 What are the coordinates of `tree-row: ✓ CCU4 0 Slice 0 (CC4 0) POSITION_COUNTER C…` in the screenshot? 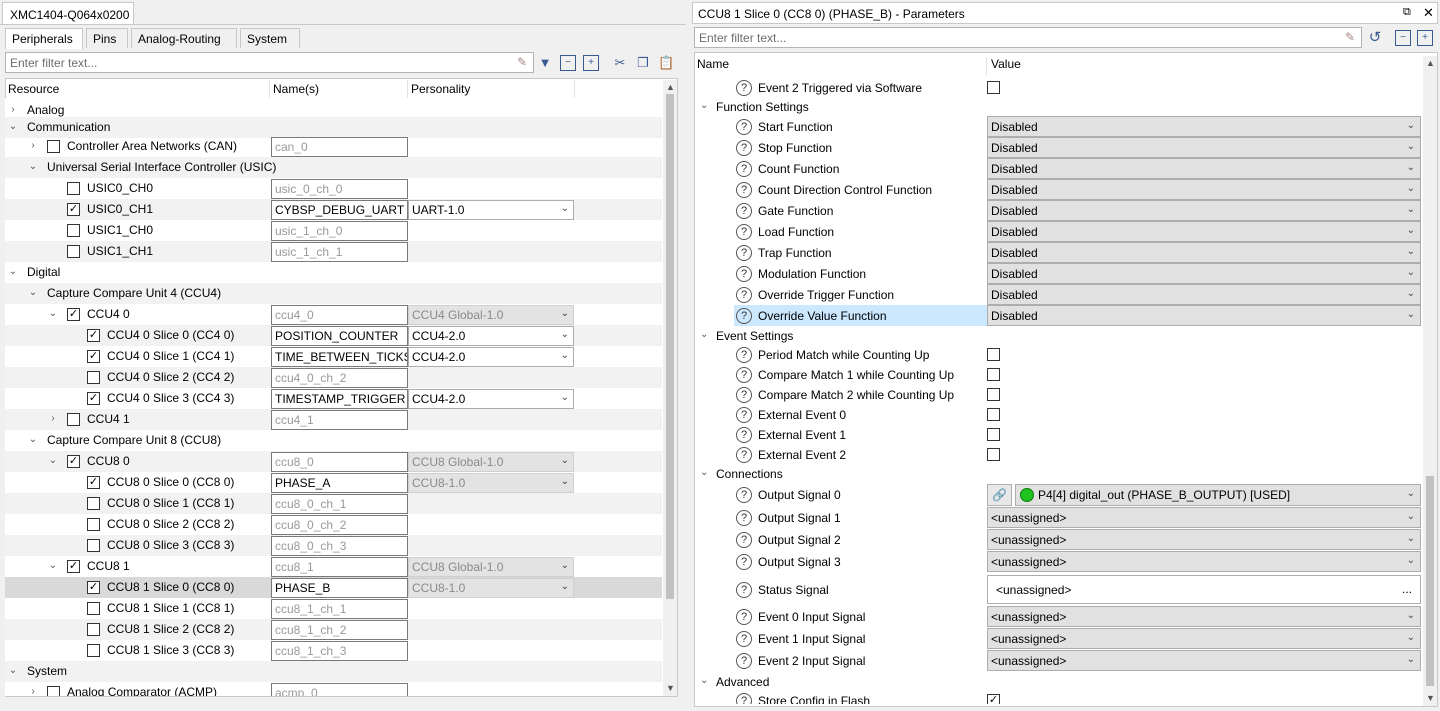 It's located at (333, 335).